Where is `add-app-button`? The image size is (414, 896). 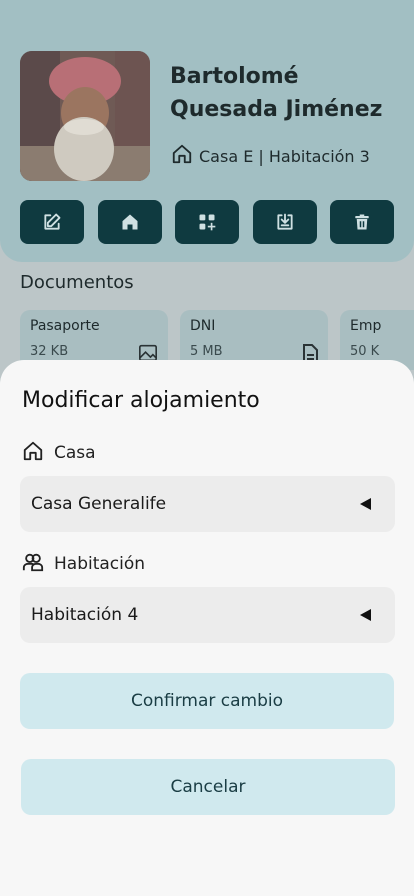 add-app-button is located at coordinates (207, 222).